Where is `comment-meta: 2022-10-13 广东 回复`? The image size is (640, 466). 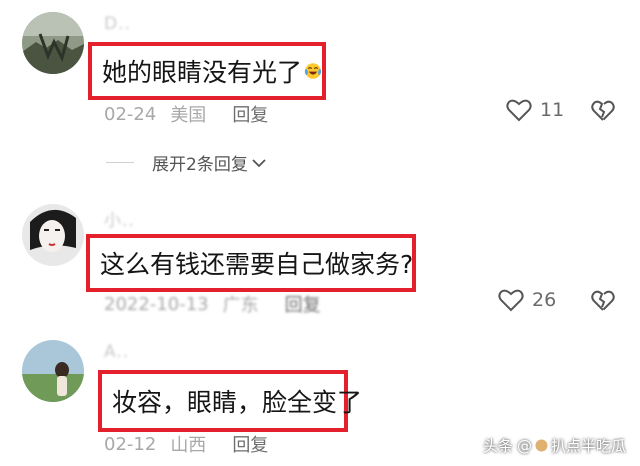
comment-meta: 2022-10-13 广东 回复 is located at coordinates (212, 304).